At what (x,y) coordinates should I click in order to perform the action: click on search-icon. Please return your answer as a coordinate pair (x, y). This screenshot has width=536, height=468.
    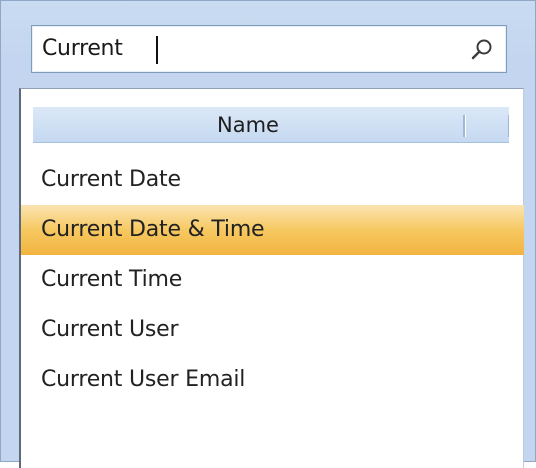
    Looking at the image, I should click on (482, 49).